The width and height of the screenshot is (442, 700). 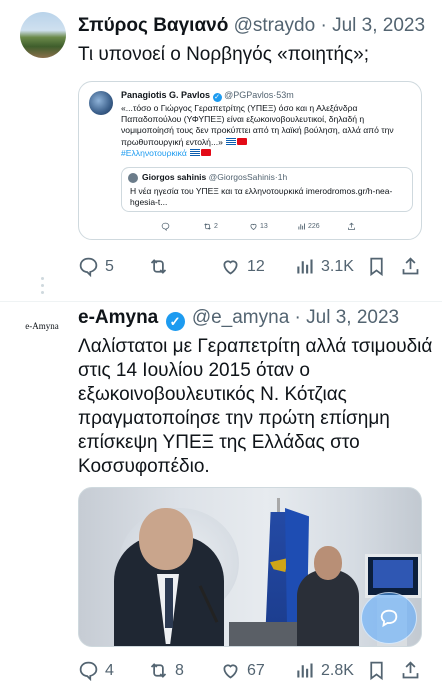 I want to click on retweet-button: 8, so click(x=166, y=670).